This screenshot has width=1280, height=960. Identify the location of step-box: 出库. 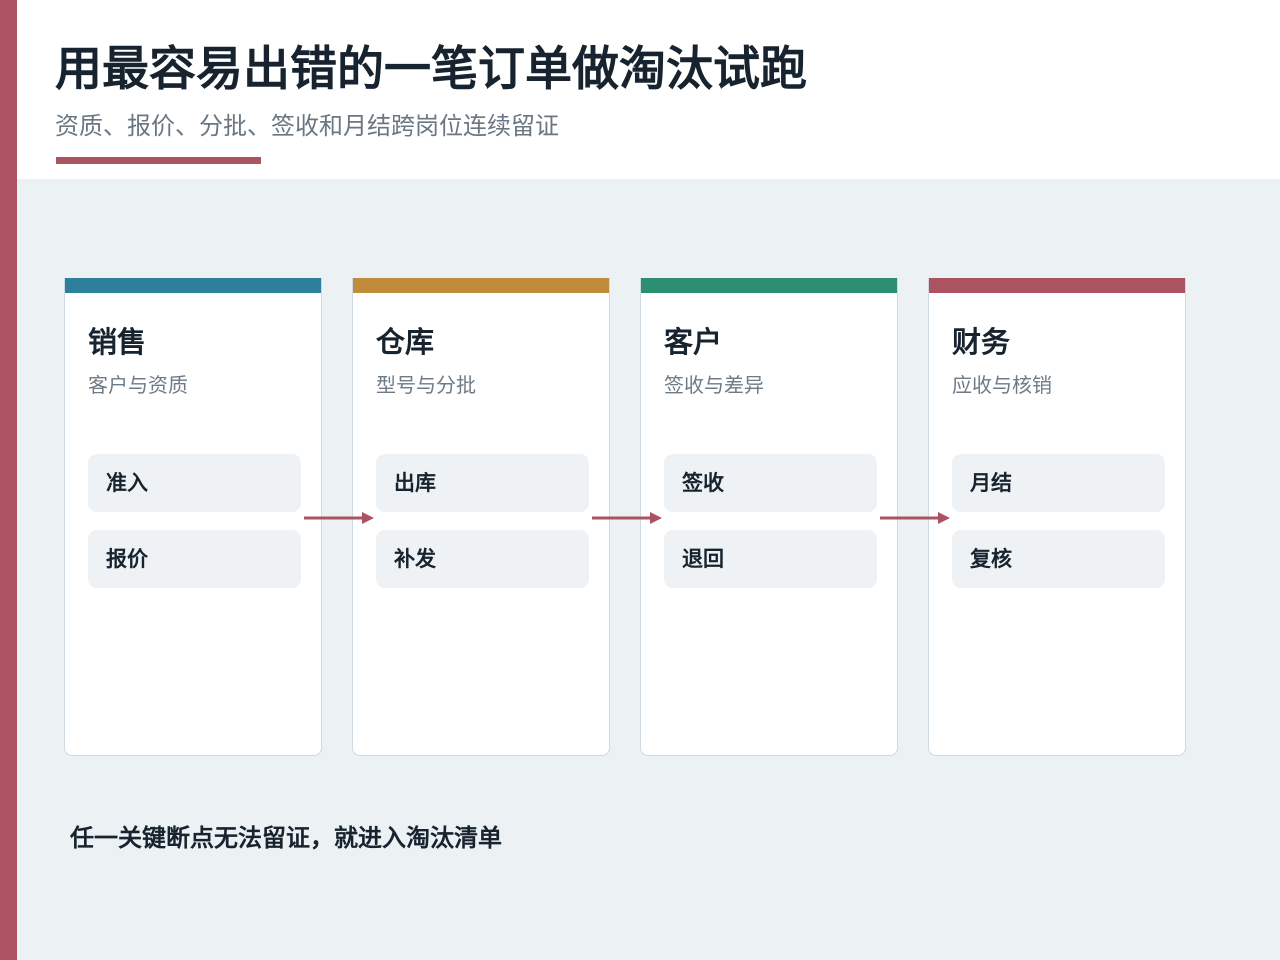
(482, 483).